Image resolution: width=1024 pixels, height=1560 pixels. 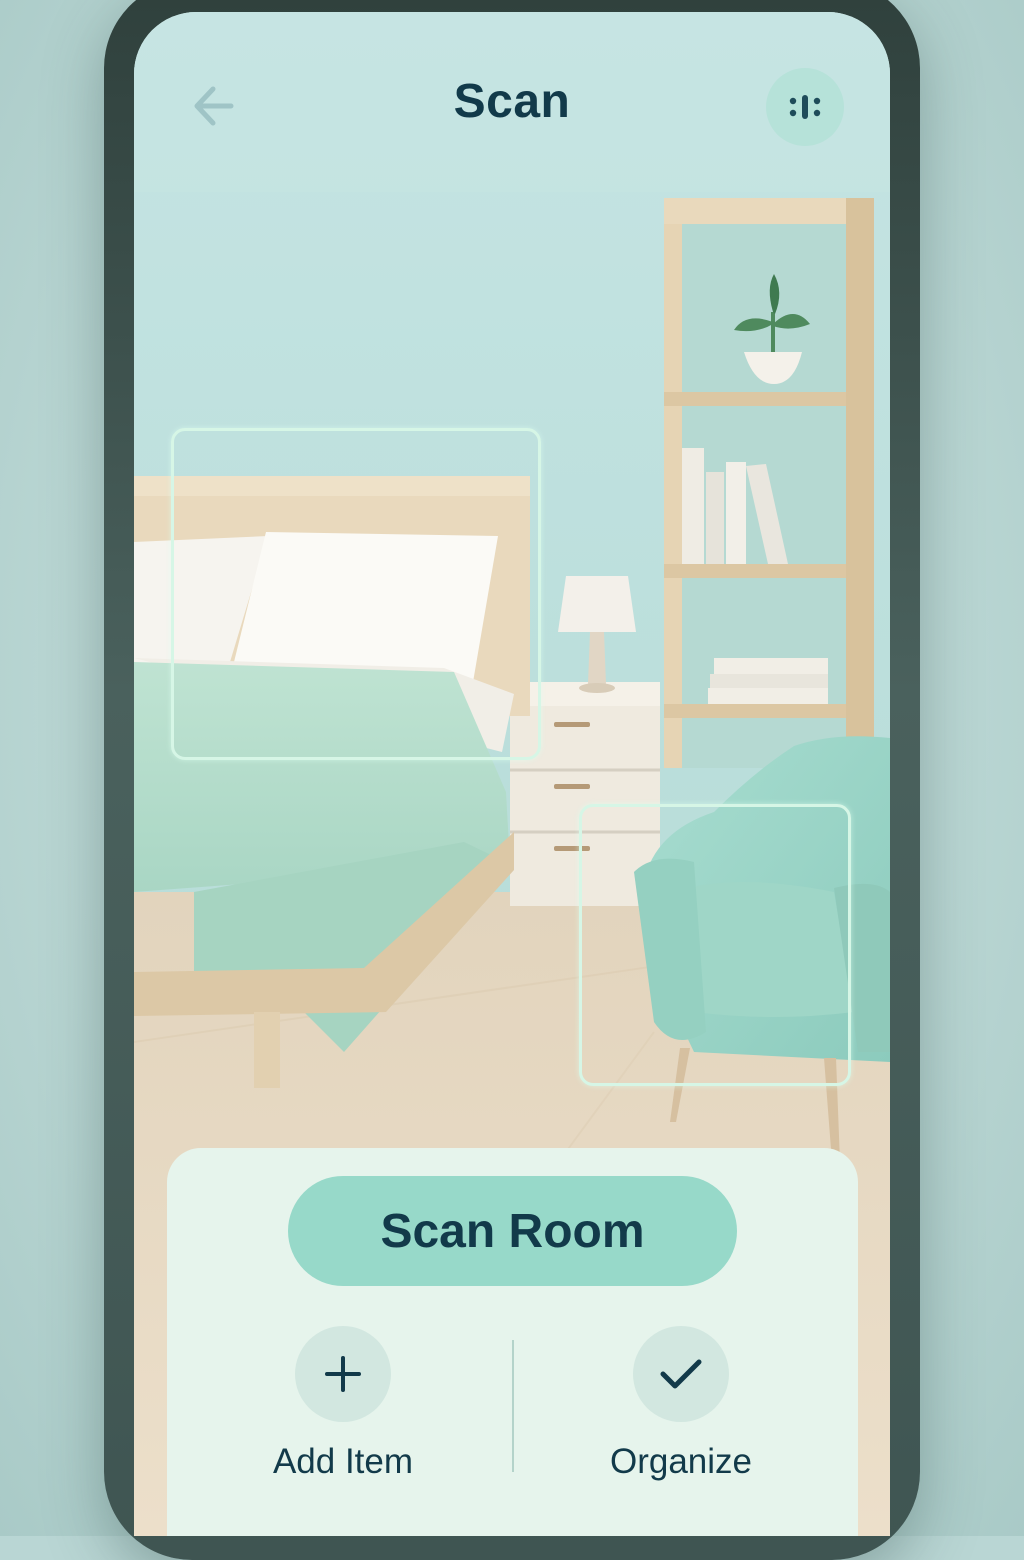 What do you see at coordinates (715, 945) in the screenshot?
I see `armchair-detection-box` at bounding box center [715, 945].